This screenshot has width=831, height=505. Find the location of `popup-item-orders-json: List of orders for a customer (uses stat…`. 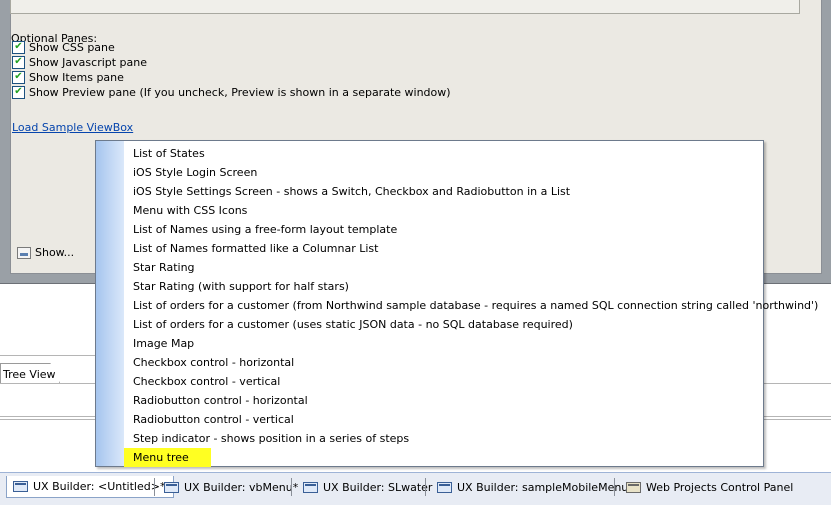

popup-item-orders-json: List of orders for a customer (uses stat… is located at coordinates (443, 324).